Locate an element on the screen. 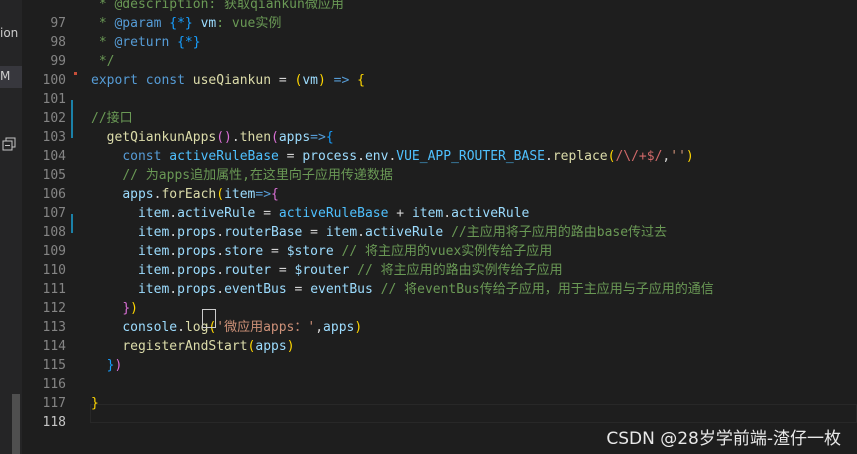 Image resolution: width=857 pixels, height=454 pixels. line-number: 106 is located at coordinates (54, 194).